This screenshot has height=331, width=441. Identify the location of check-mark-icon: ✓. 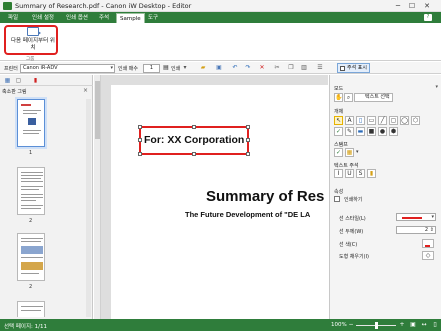
(338, 131).